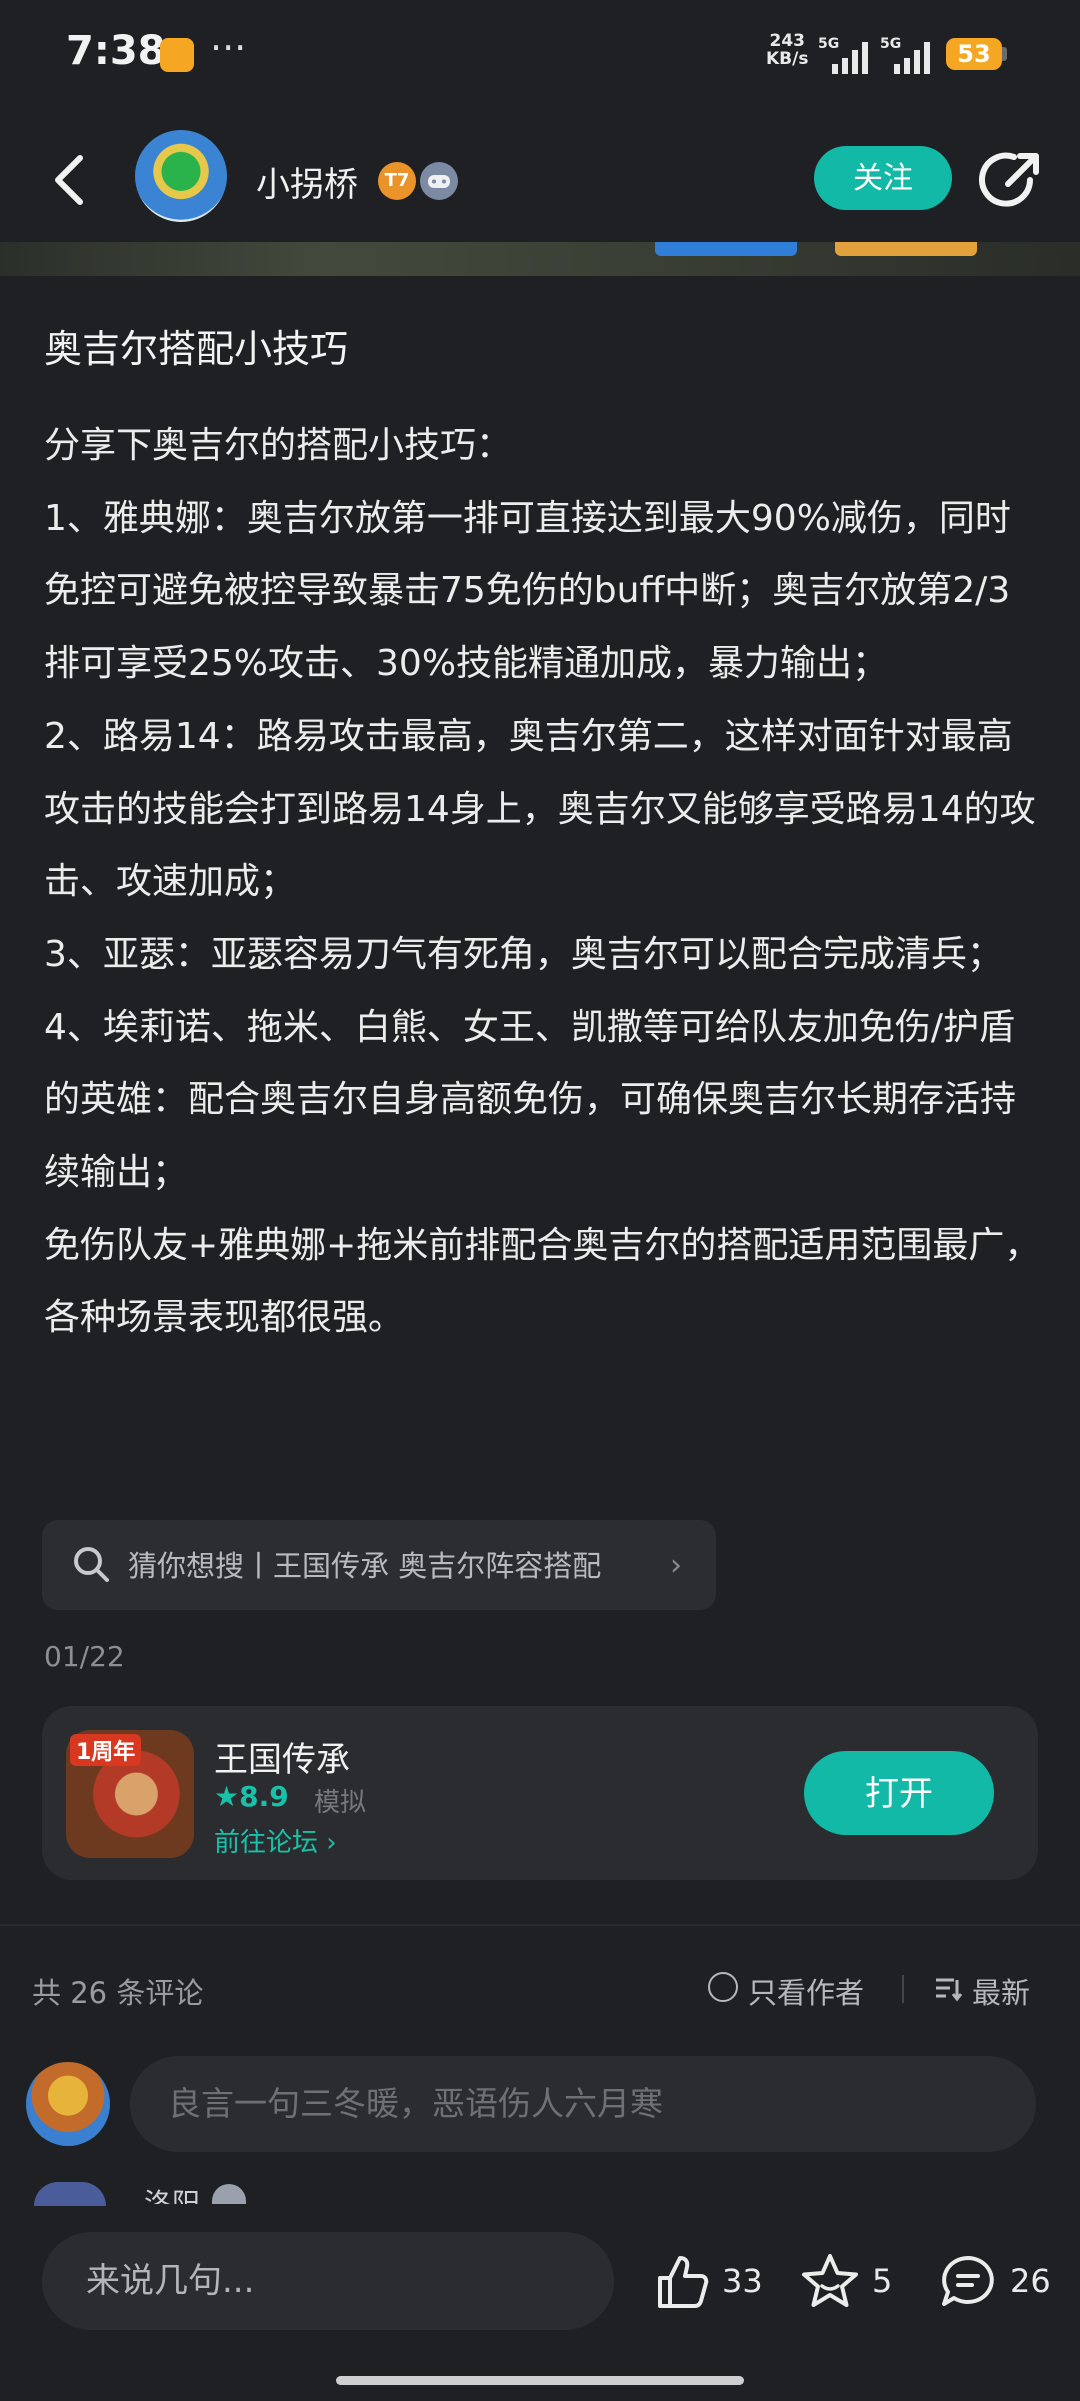 This screenshot has height=2401, width=1080. I want to click on notification-app-icon, so click(177, 55).